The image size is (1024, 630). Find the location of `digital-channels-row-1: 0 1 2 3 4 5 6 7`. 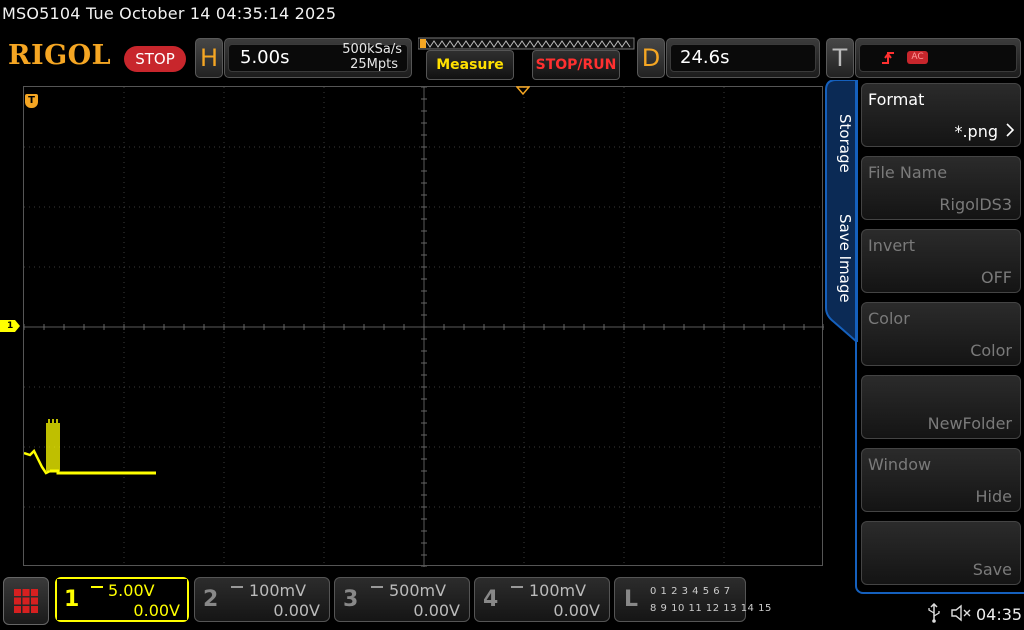

digital-channels-row-1: 0 1 2 3 4 5 6 7 is located at coordinates (690, 591).